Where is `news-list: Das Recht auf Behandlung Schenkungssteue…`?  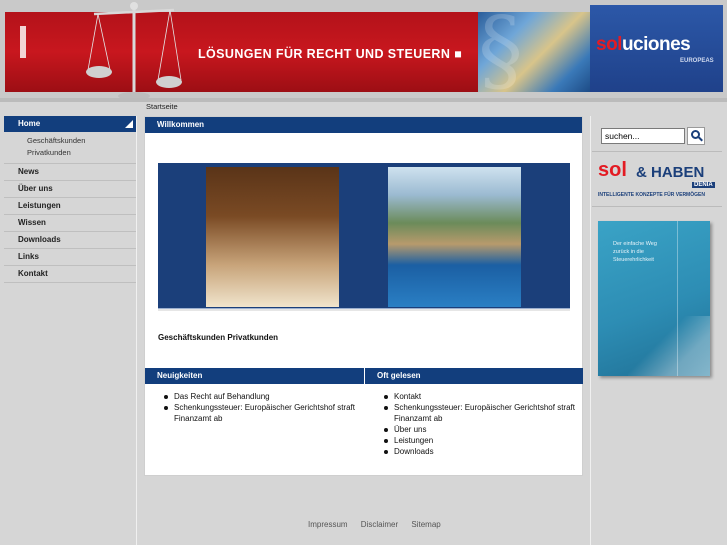
news-list: Das Recht auf Behandlung Schenkungssteue… is located at coordinates (254, 404).